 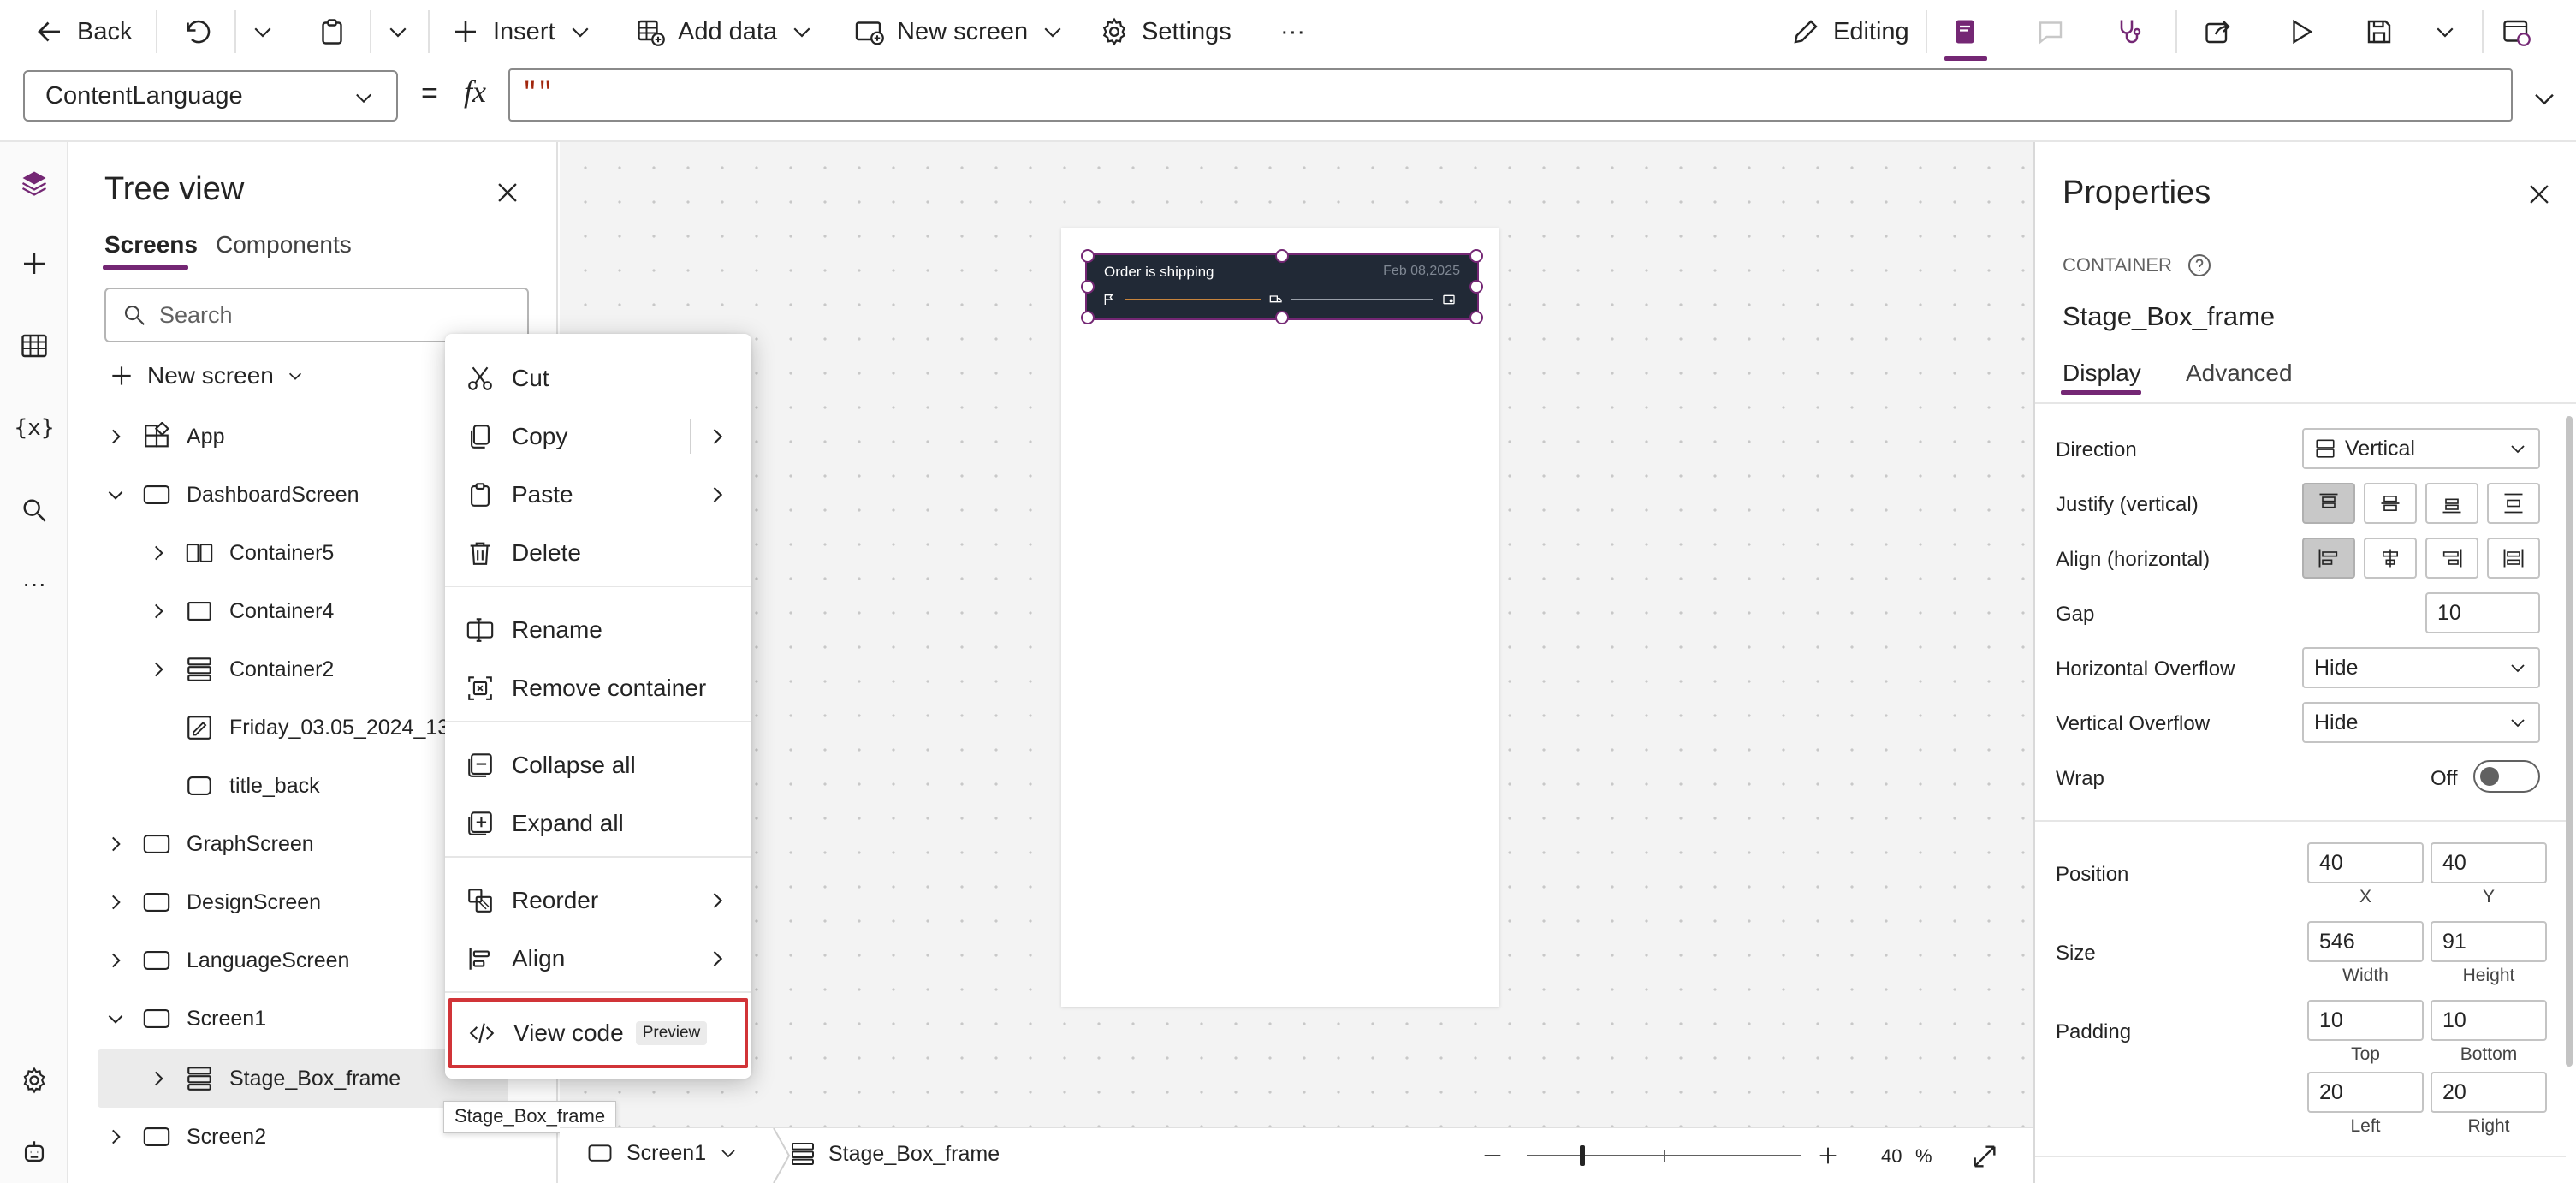 I want to click on tree-node-container4: Container4, so click(x=240, y=611).